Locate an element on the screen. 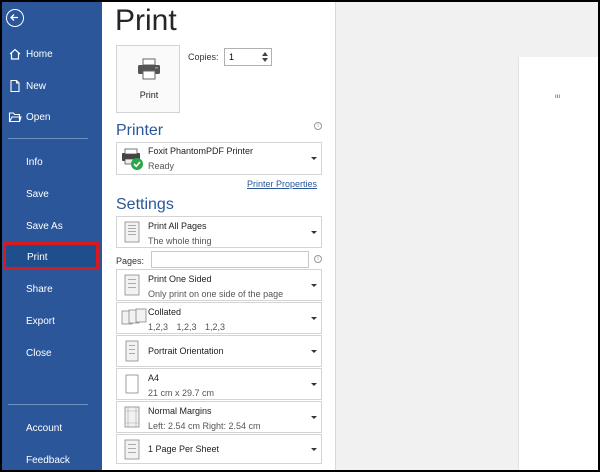 This screenshot has width=600, height=472. sidebar-item-label: Save is located at coordinates (37, 194).